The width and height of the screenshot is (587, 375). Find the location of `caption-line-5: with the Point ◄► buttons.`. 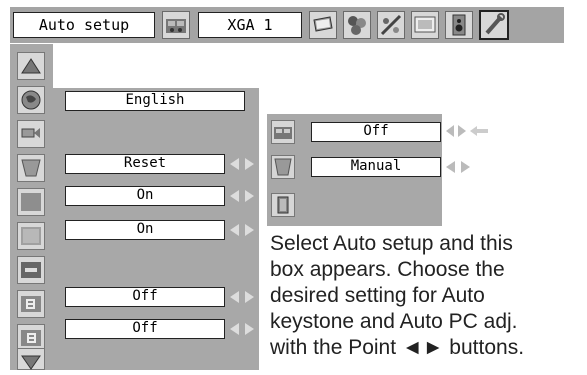

caption-line-5: with the Point ◄► buttons. is located at coordinates (397, 347).